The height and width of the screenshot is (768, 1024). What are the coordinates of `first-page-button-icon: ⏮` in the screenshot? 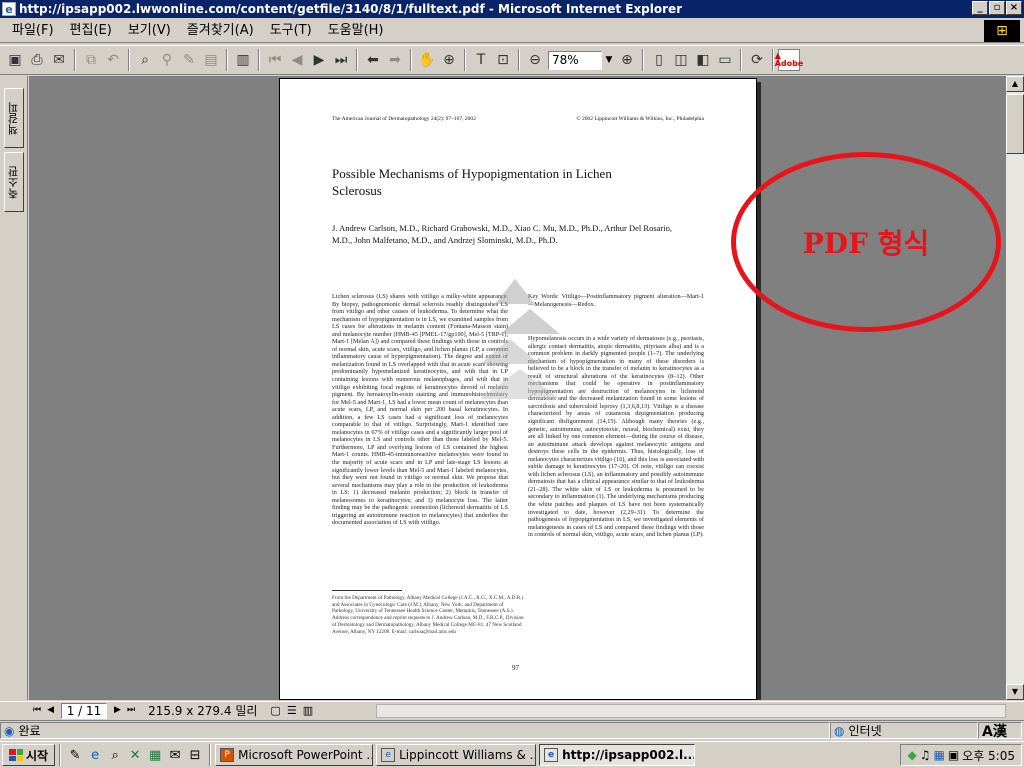 It's located at (37, 710).